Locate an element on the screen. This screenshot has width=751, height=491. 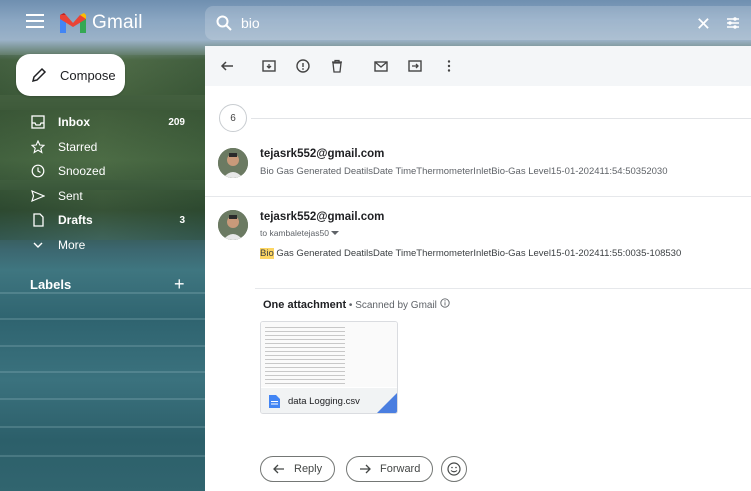
emoji-react-button is located at coordinates (454, 469).